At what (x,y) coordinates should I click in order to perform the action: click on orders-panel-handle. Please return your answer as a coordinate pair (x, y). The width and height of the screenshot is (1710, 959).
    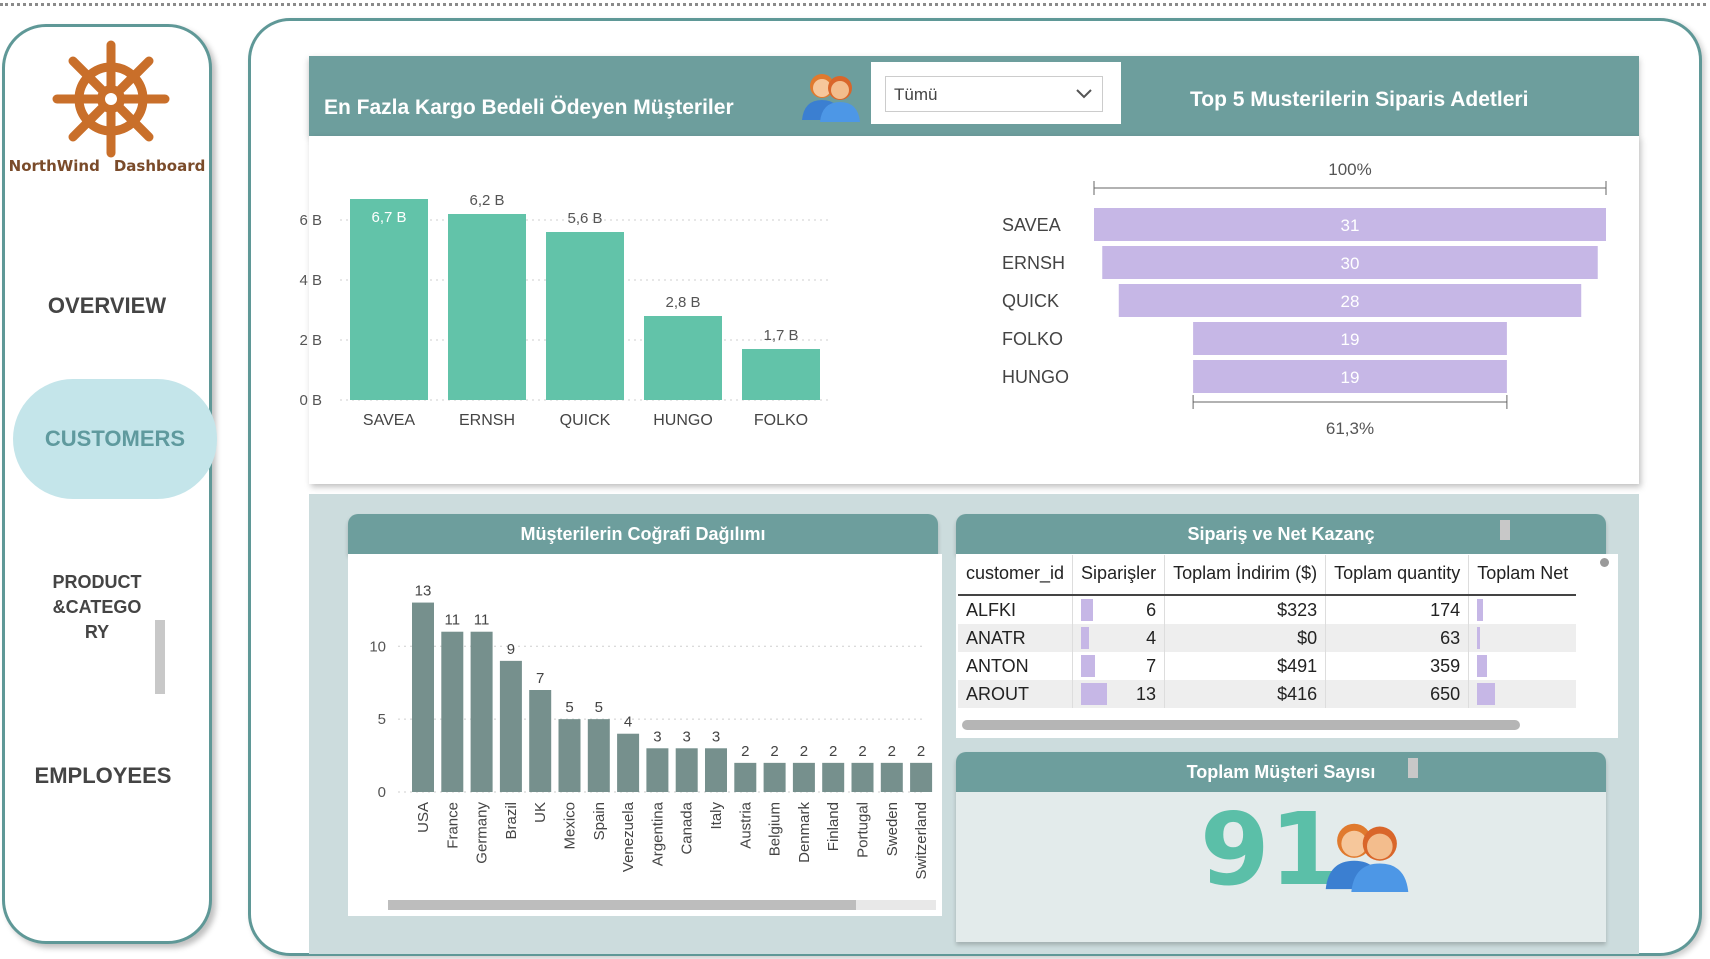
    Looking at the image, I should click on (1505, 530).